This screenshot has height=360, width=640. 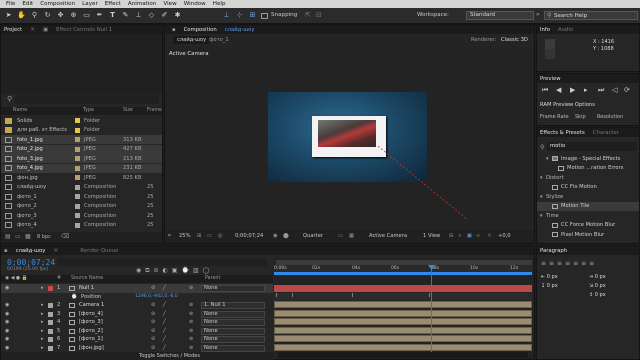 What do you see at coordinates (81, 206) in the screenshot?
I see `project-item: фото_2 Composition 25` at bounding box center [81, 206].